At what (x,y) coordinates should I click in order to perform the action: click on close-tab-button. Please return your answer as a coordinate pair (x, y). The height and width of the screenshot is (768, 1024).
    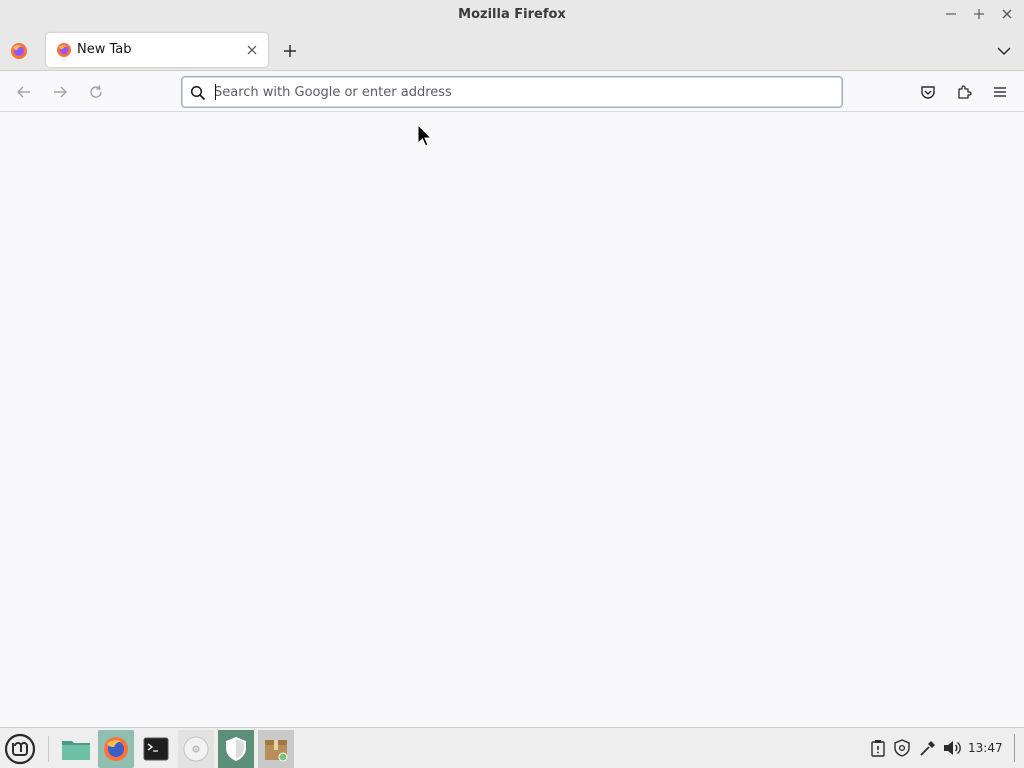
    Looking at the image, I should click on (252, 50).